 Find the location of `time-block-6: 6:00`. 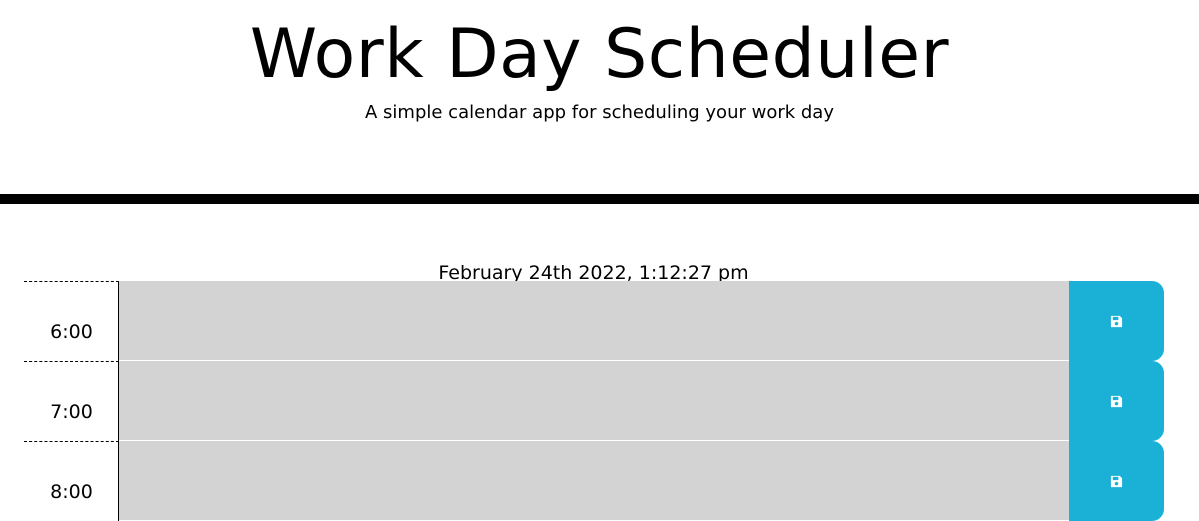

time-block-6: 6:00 is located at coordinates (594, 321).